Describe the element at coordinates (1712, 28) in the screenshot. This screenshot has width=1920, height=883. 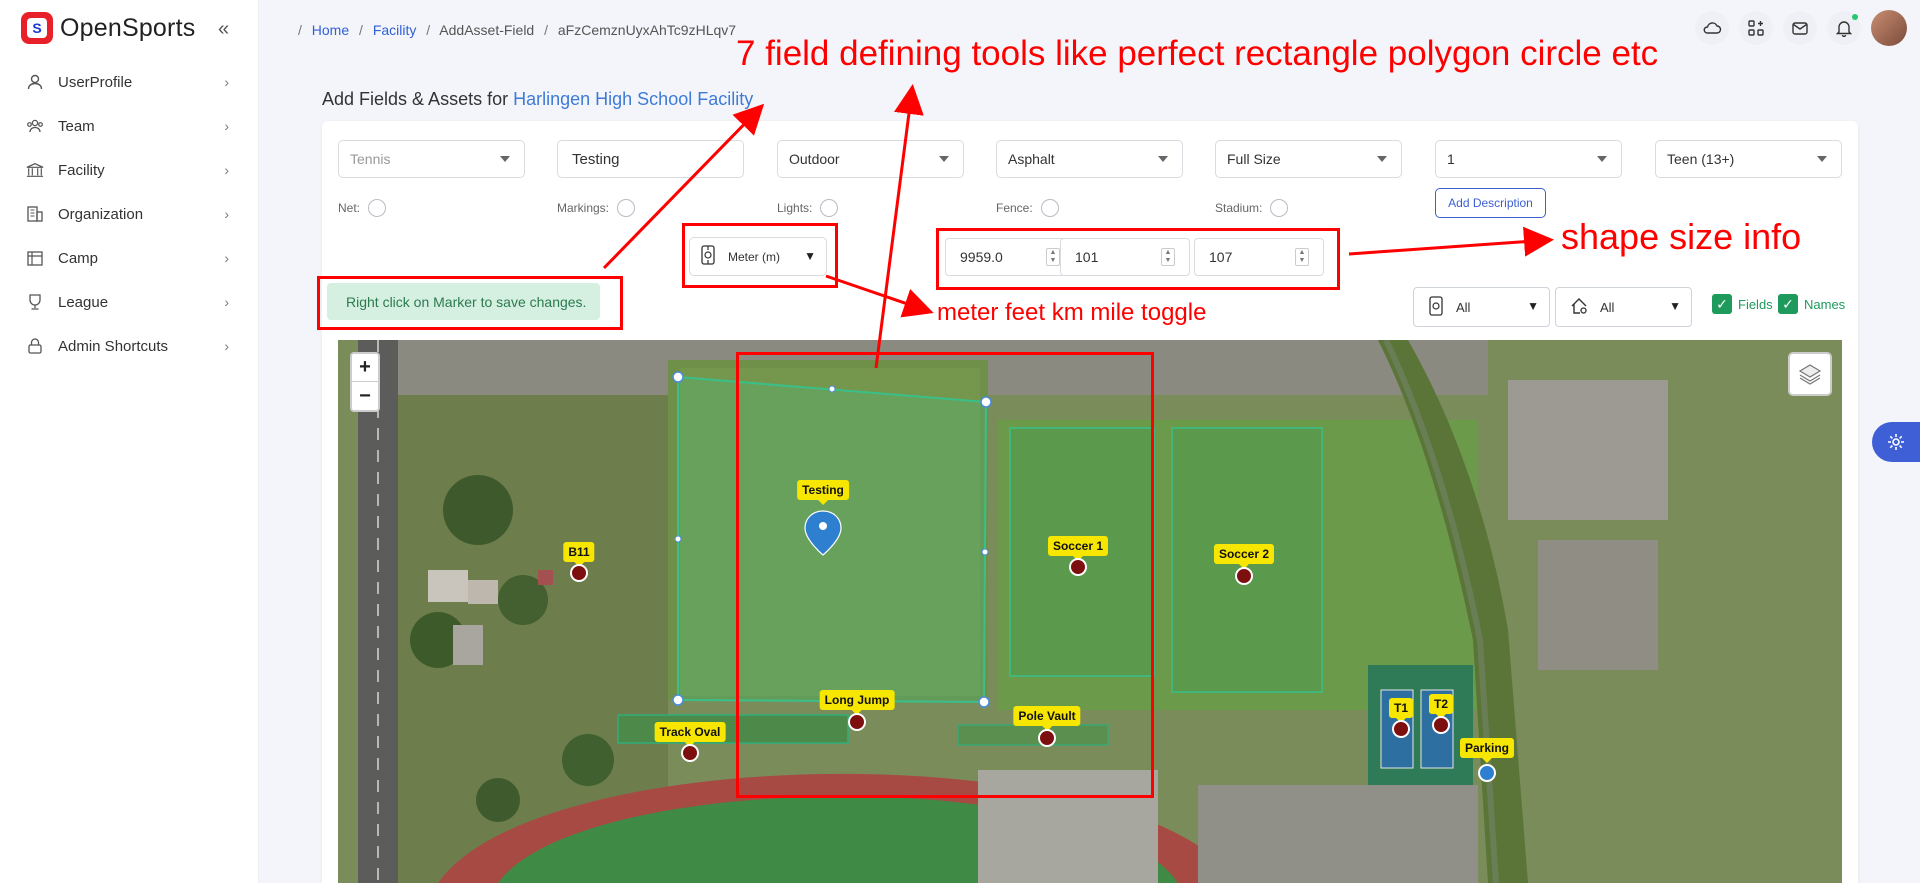
I see `cloud-icon` at that location.